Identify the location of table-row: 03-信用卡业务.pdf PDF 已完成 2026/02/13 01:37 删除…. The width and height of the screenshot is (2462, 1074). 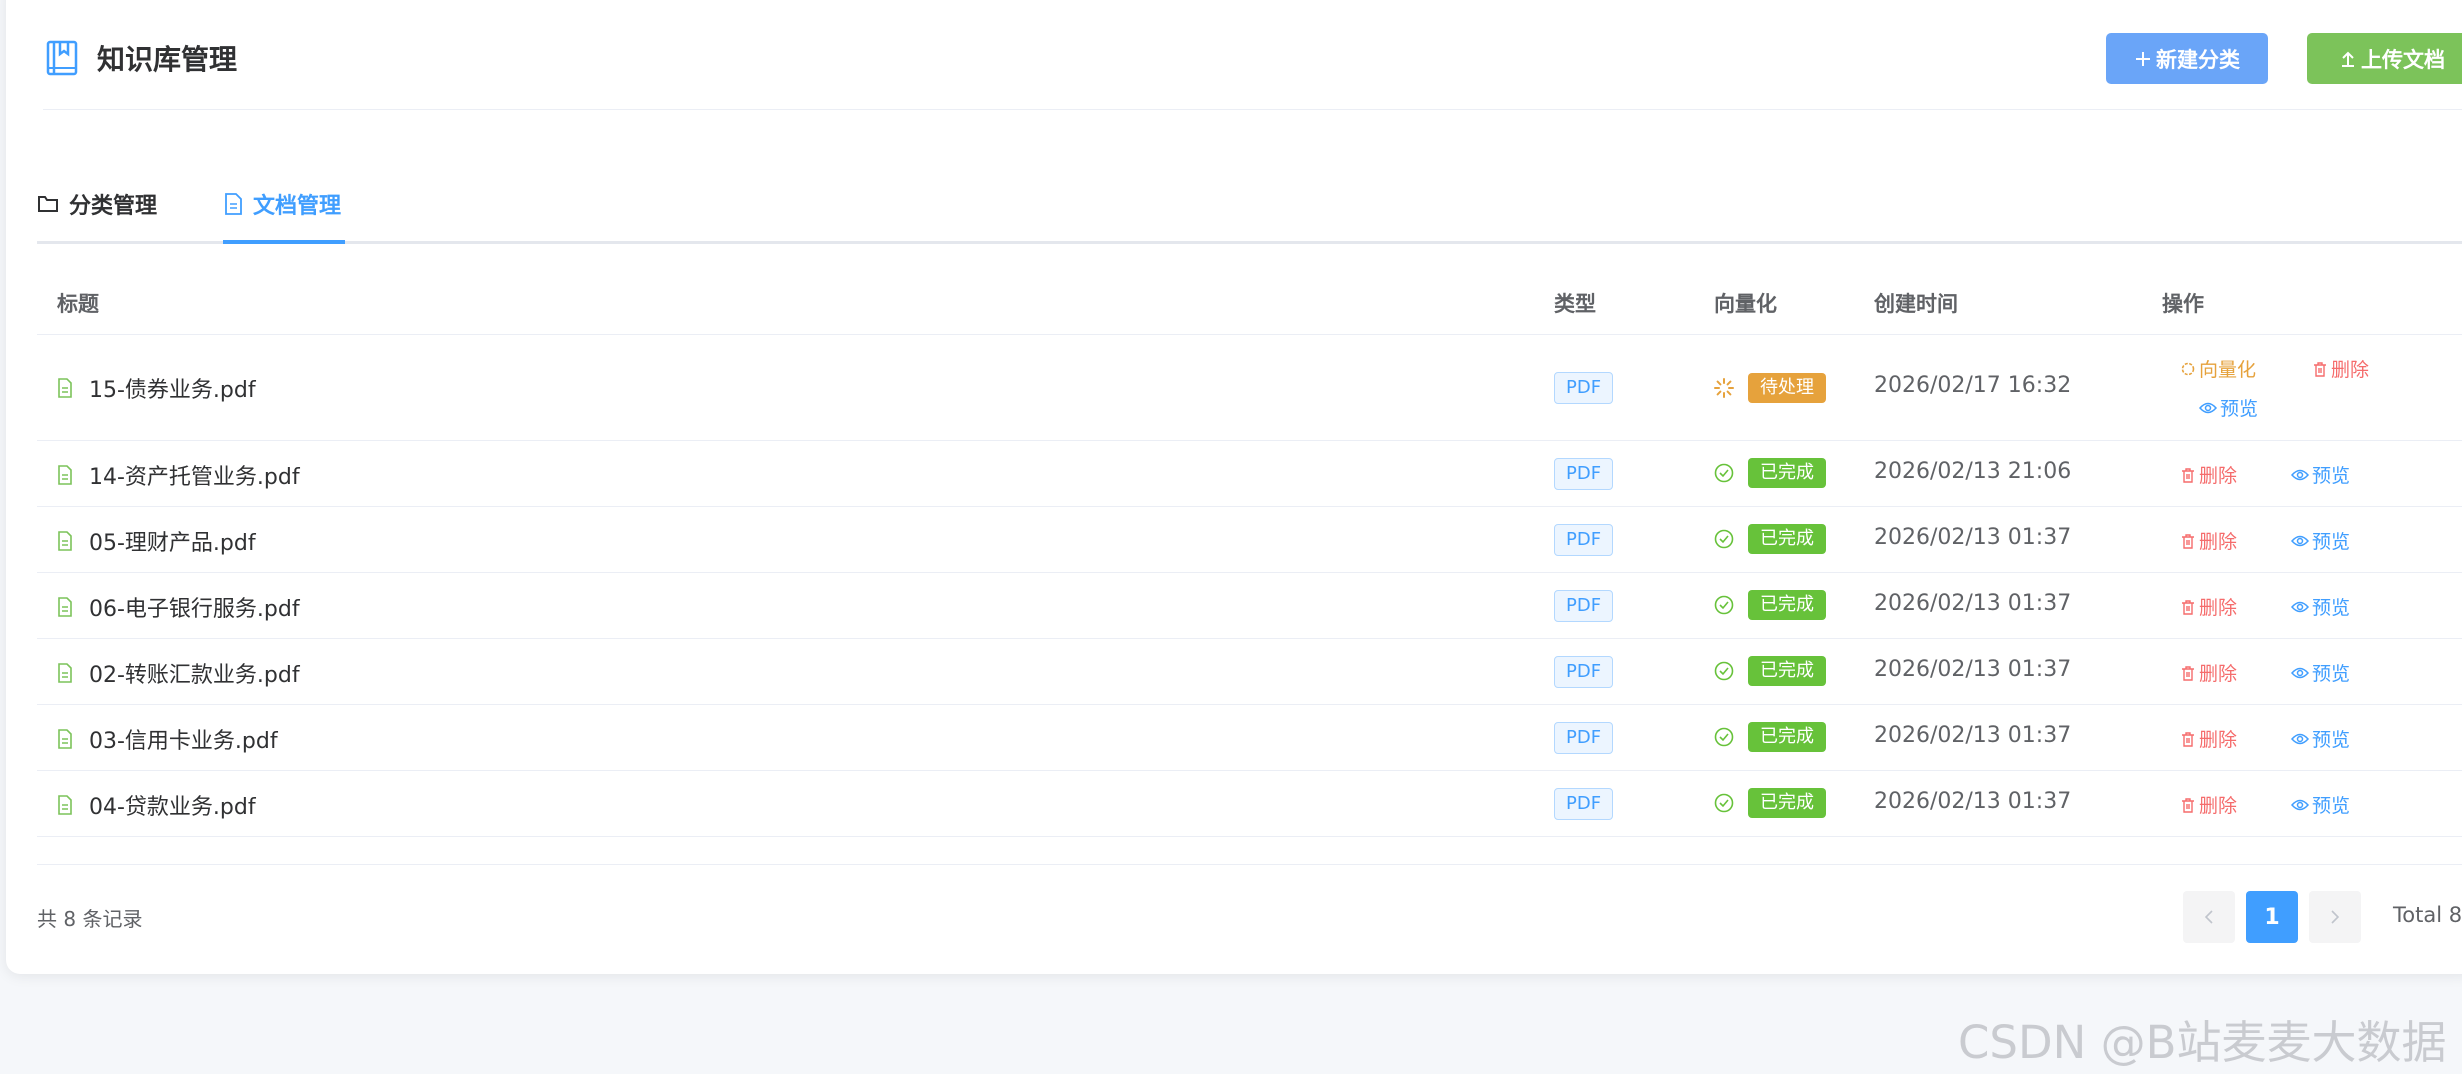
(1249, 738).